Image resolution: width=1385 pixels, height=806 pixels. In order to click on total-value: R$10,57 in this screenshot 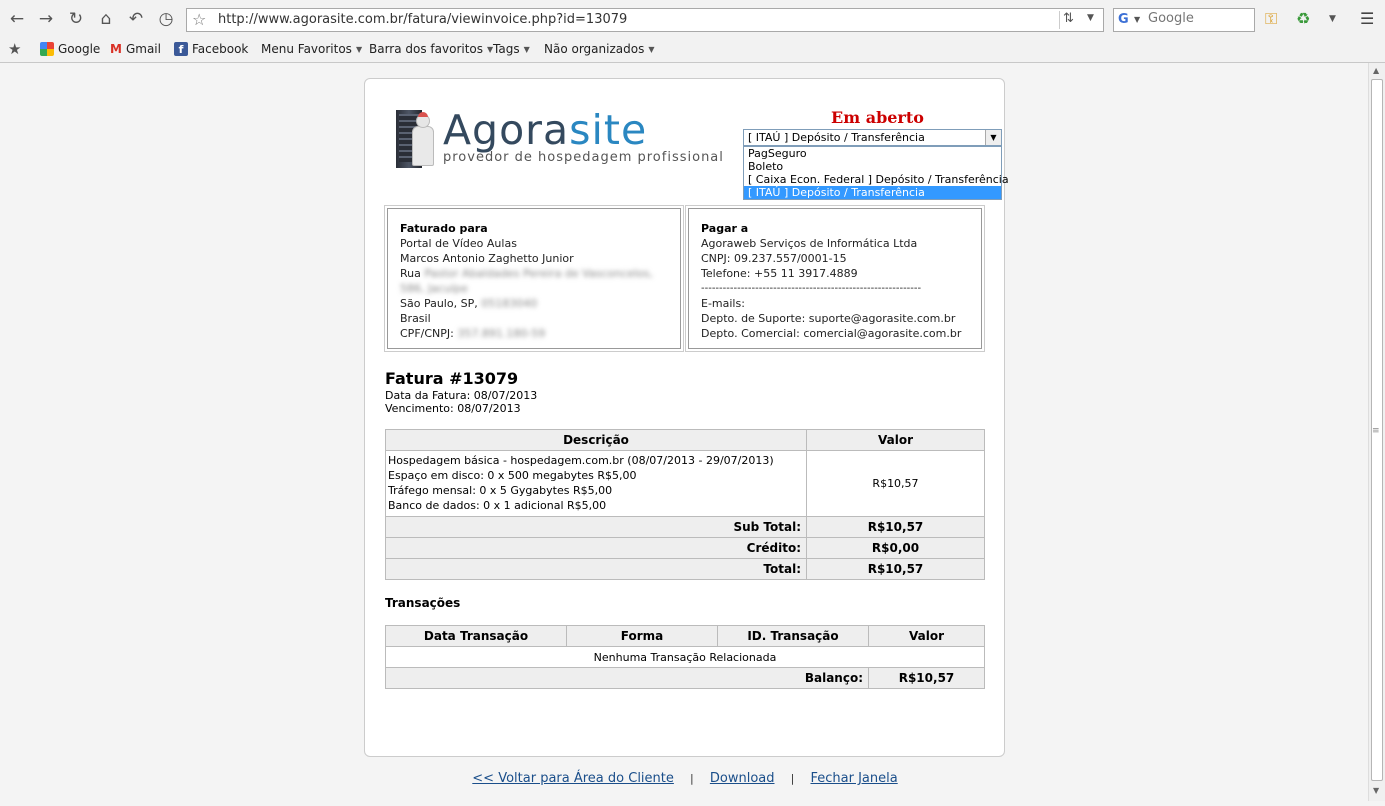, I will do `click(895, 569)`.